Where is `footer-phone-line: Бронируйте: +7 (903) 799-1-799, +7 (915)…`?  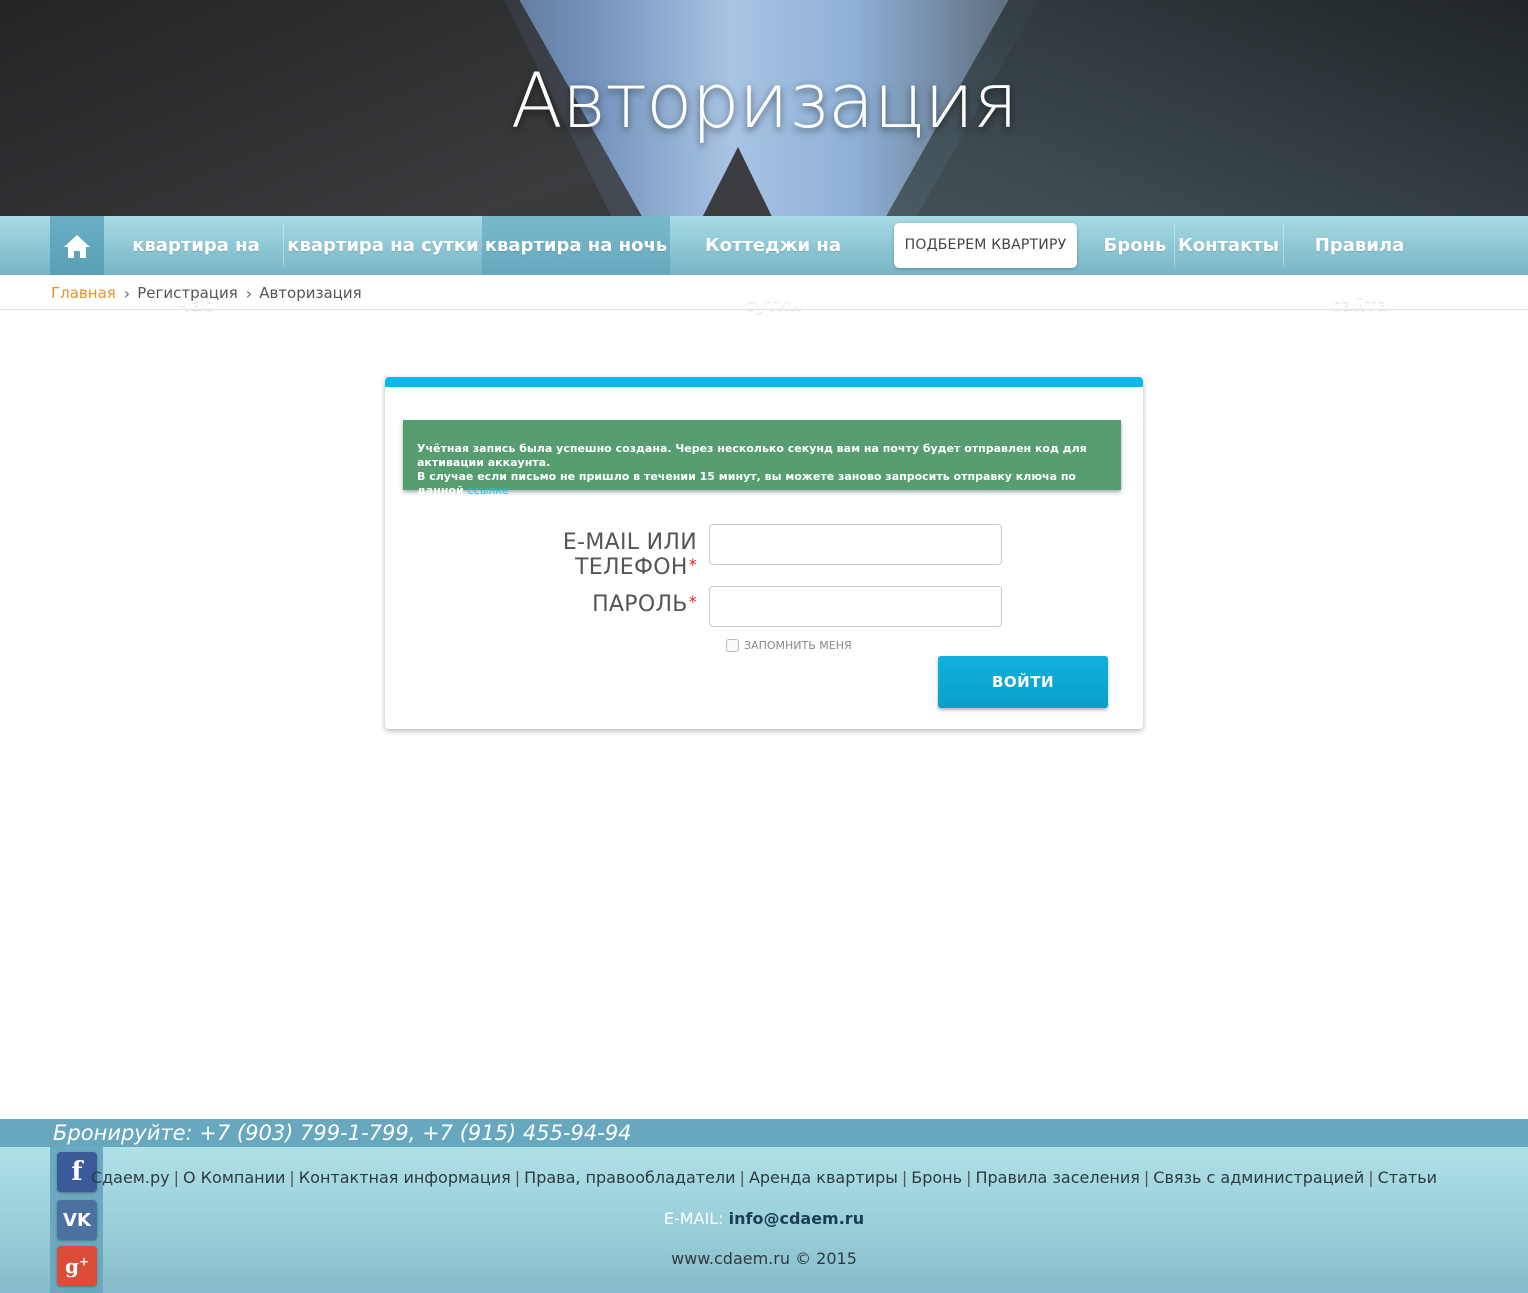 footer-phone-line: Бронируйте: +7 (903) 799-1-799, +7 (915)… is located at coordinates (342, 1133).